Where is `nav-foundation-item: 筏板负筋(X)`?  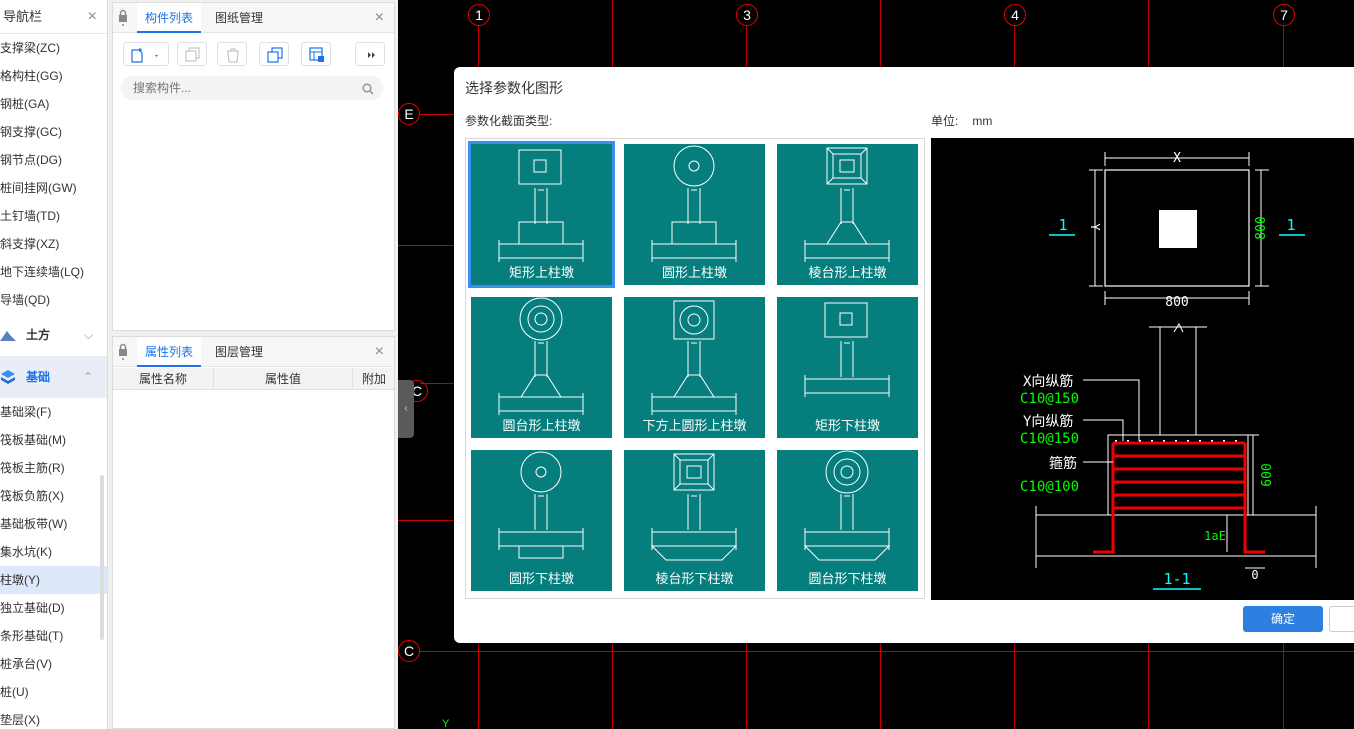
nav-foundation-item: 筏板负筋(X) is located at coordinates (53, 496).